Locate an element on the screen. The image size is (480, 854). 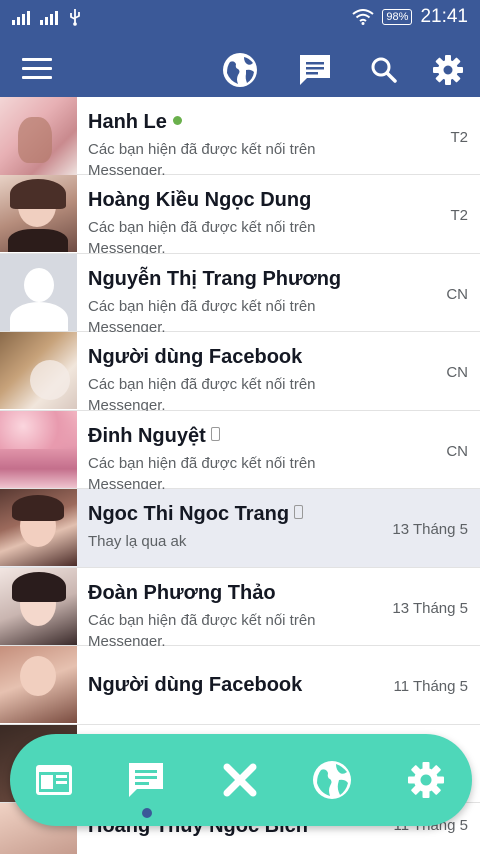
contact-name: Hanh Le is located at coordinates (135, 122).